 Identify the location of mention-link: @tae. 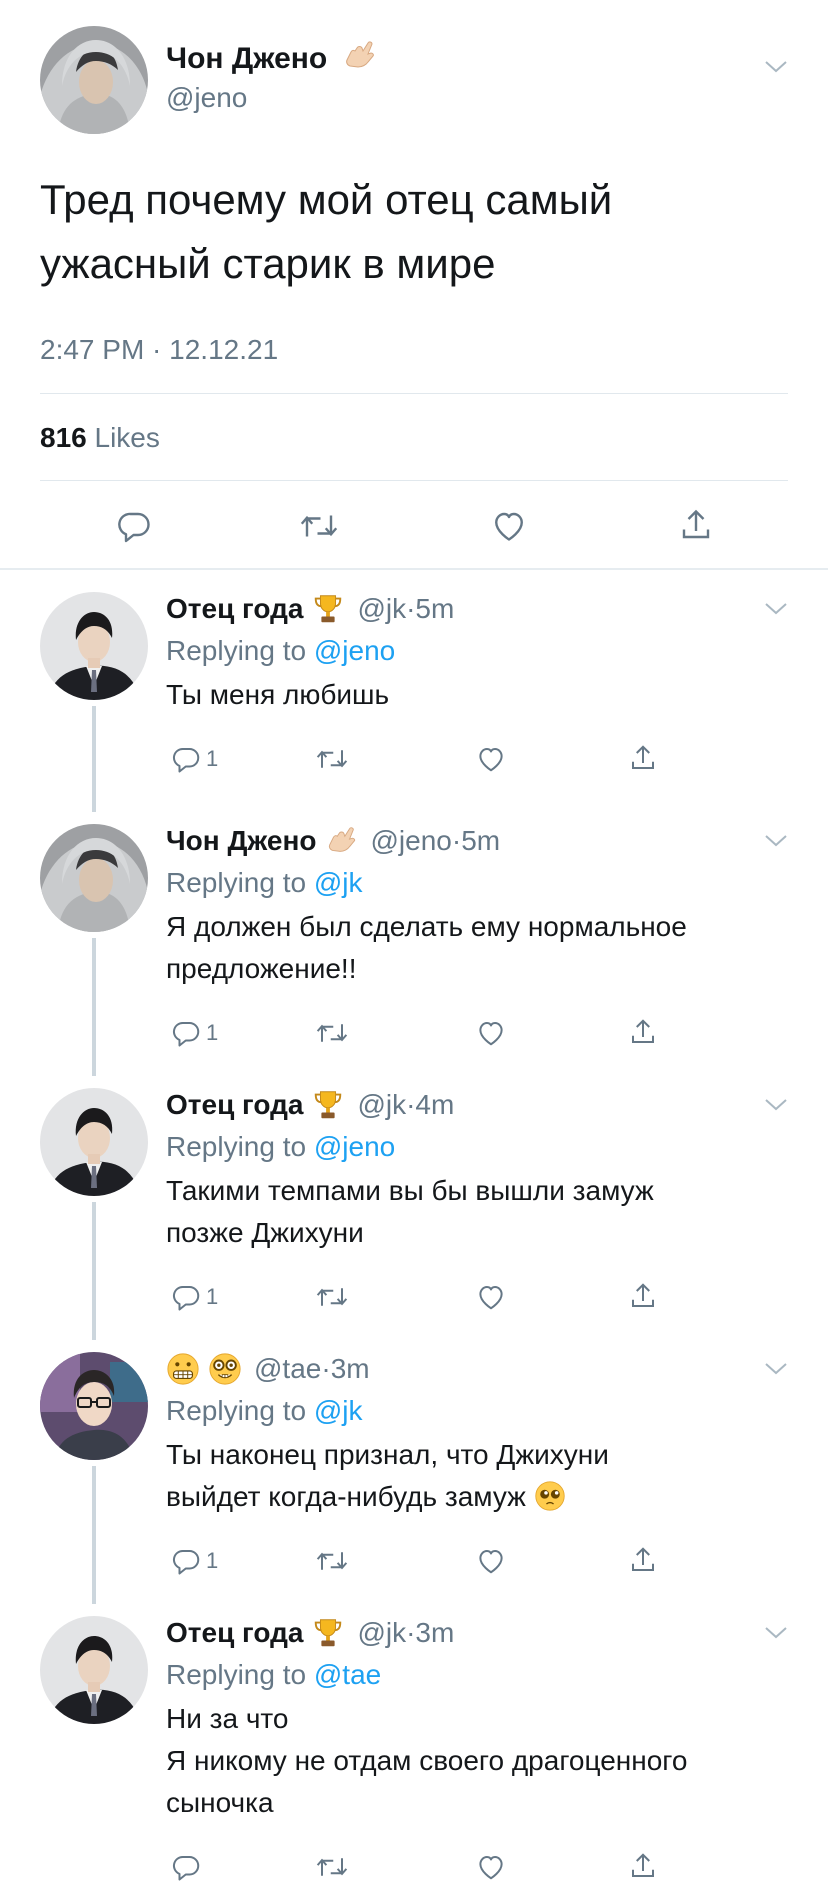
(347, 1674).